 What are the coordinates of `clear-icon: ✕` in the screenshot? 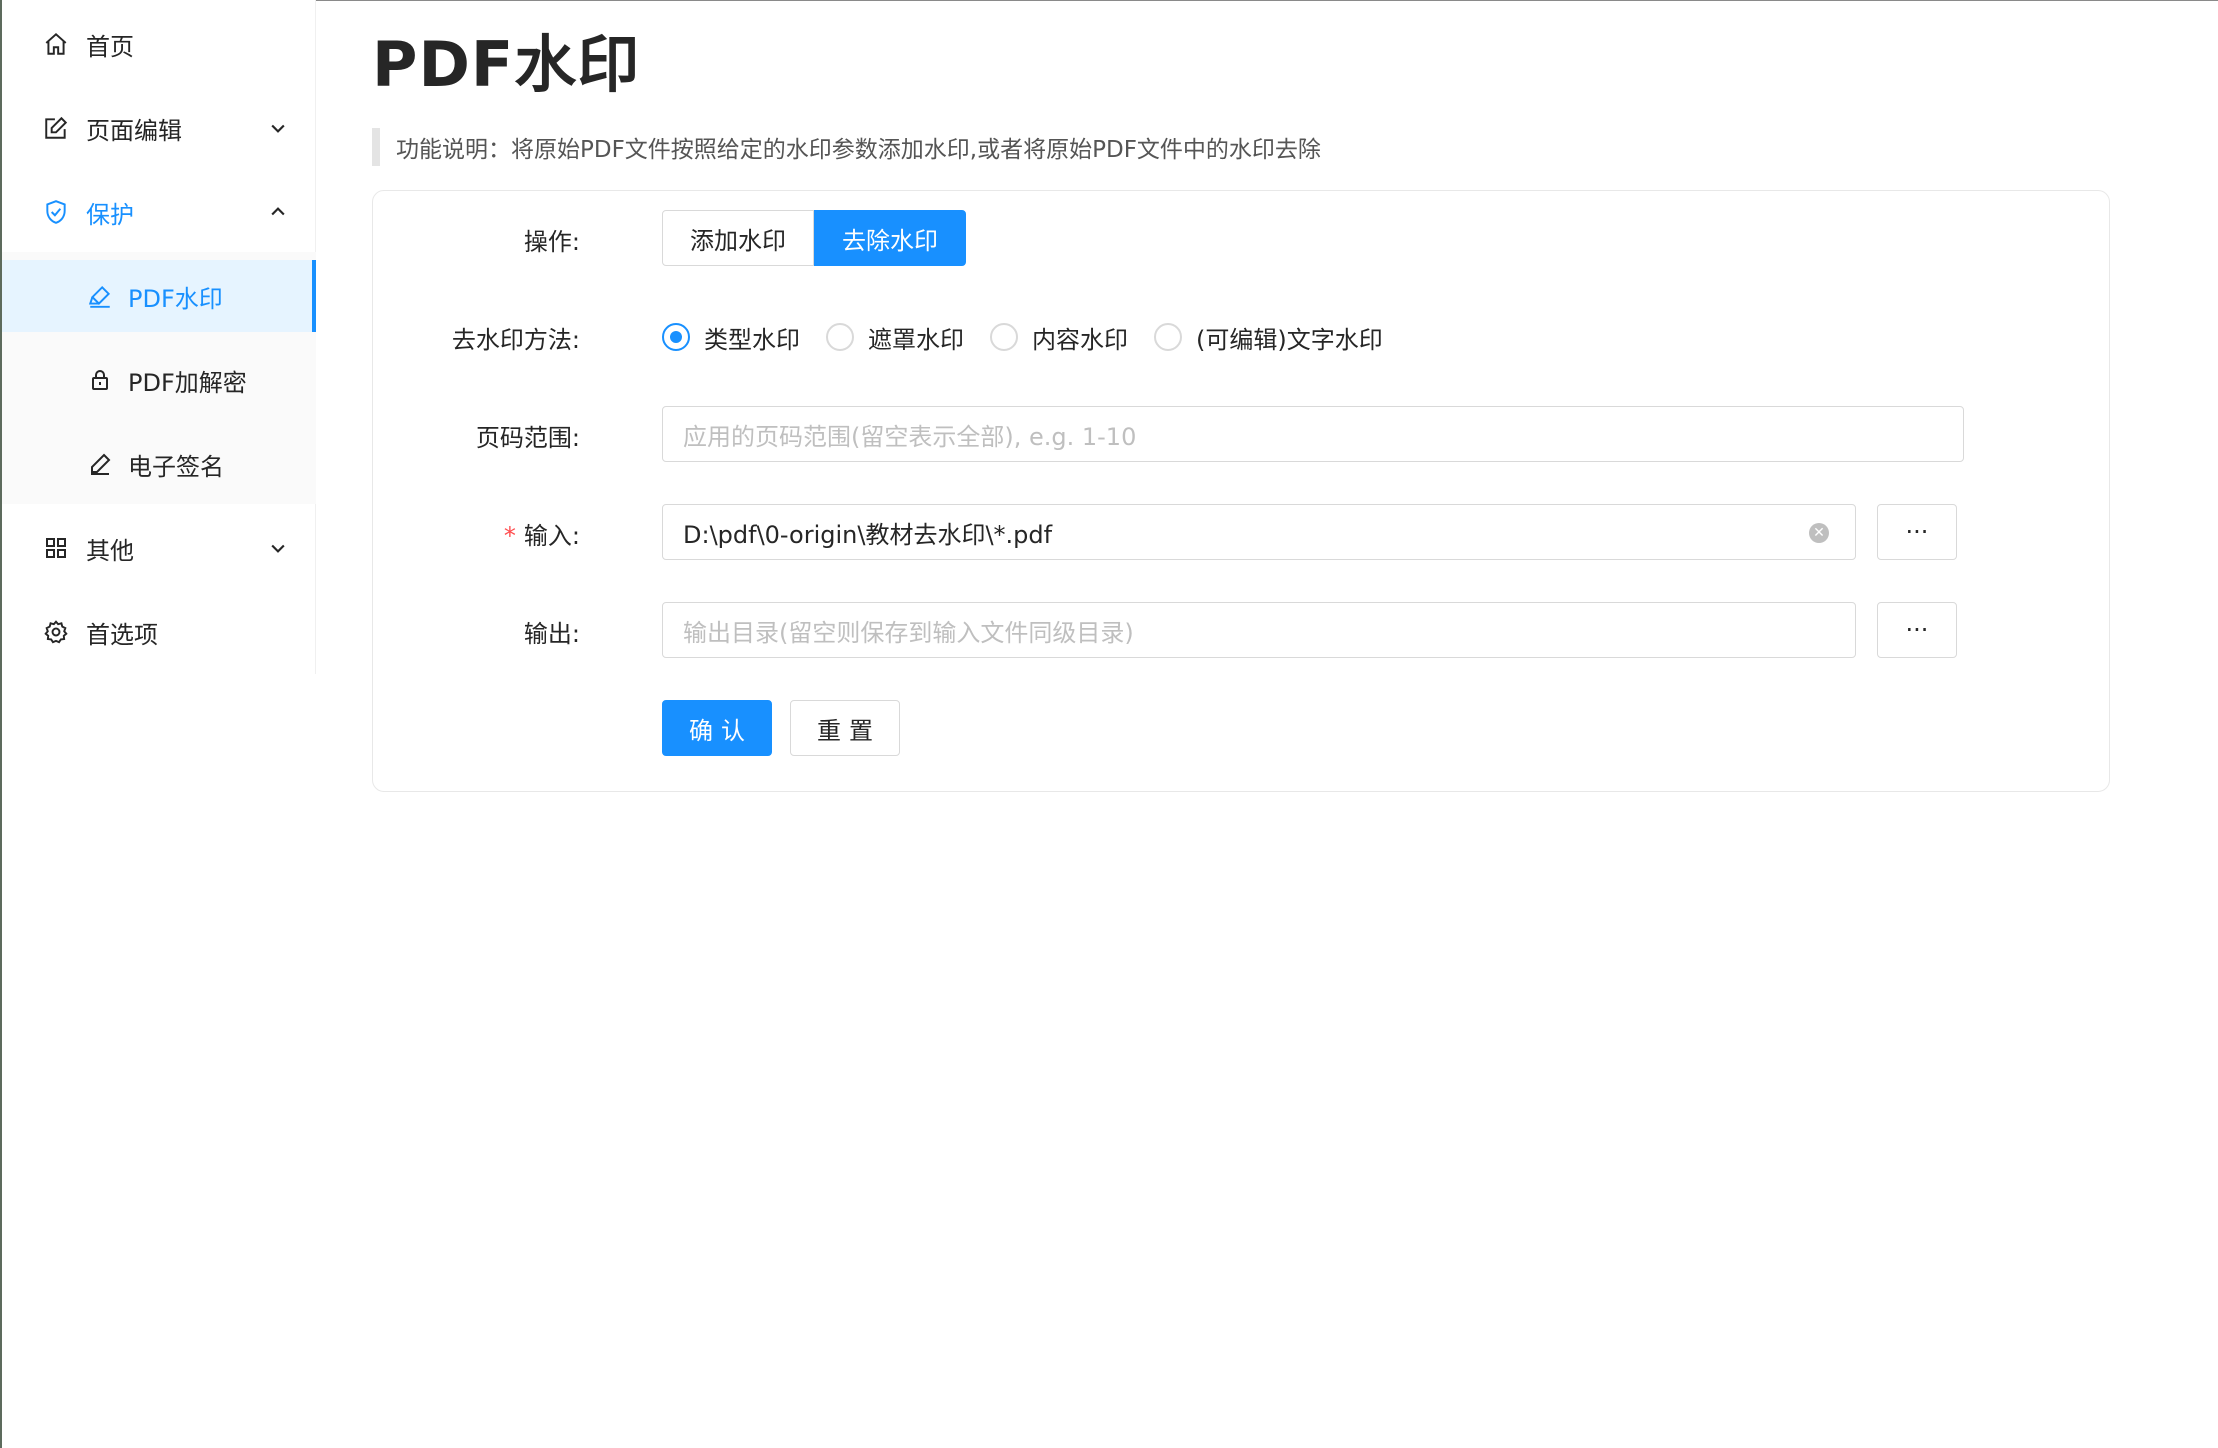 It's located at (1819, 533).